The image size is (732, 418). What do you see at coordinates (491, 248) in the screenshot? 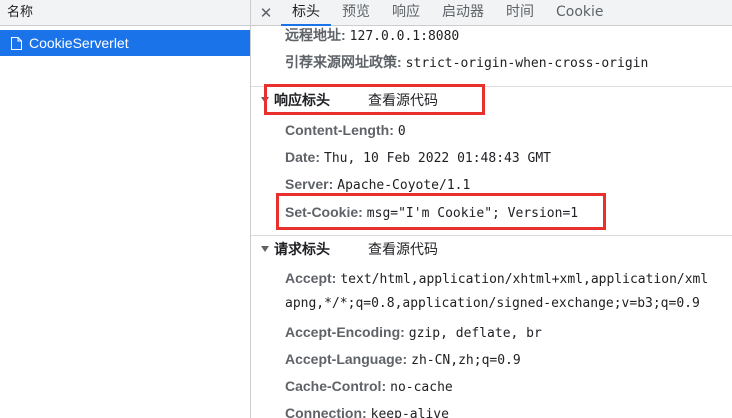
I see `request-headers-section: 请求标头 查看源代码` at bounding box center [491, 248].